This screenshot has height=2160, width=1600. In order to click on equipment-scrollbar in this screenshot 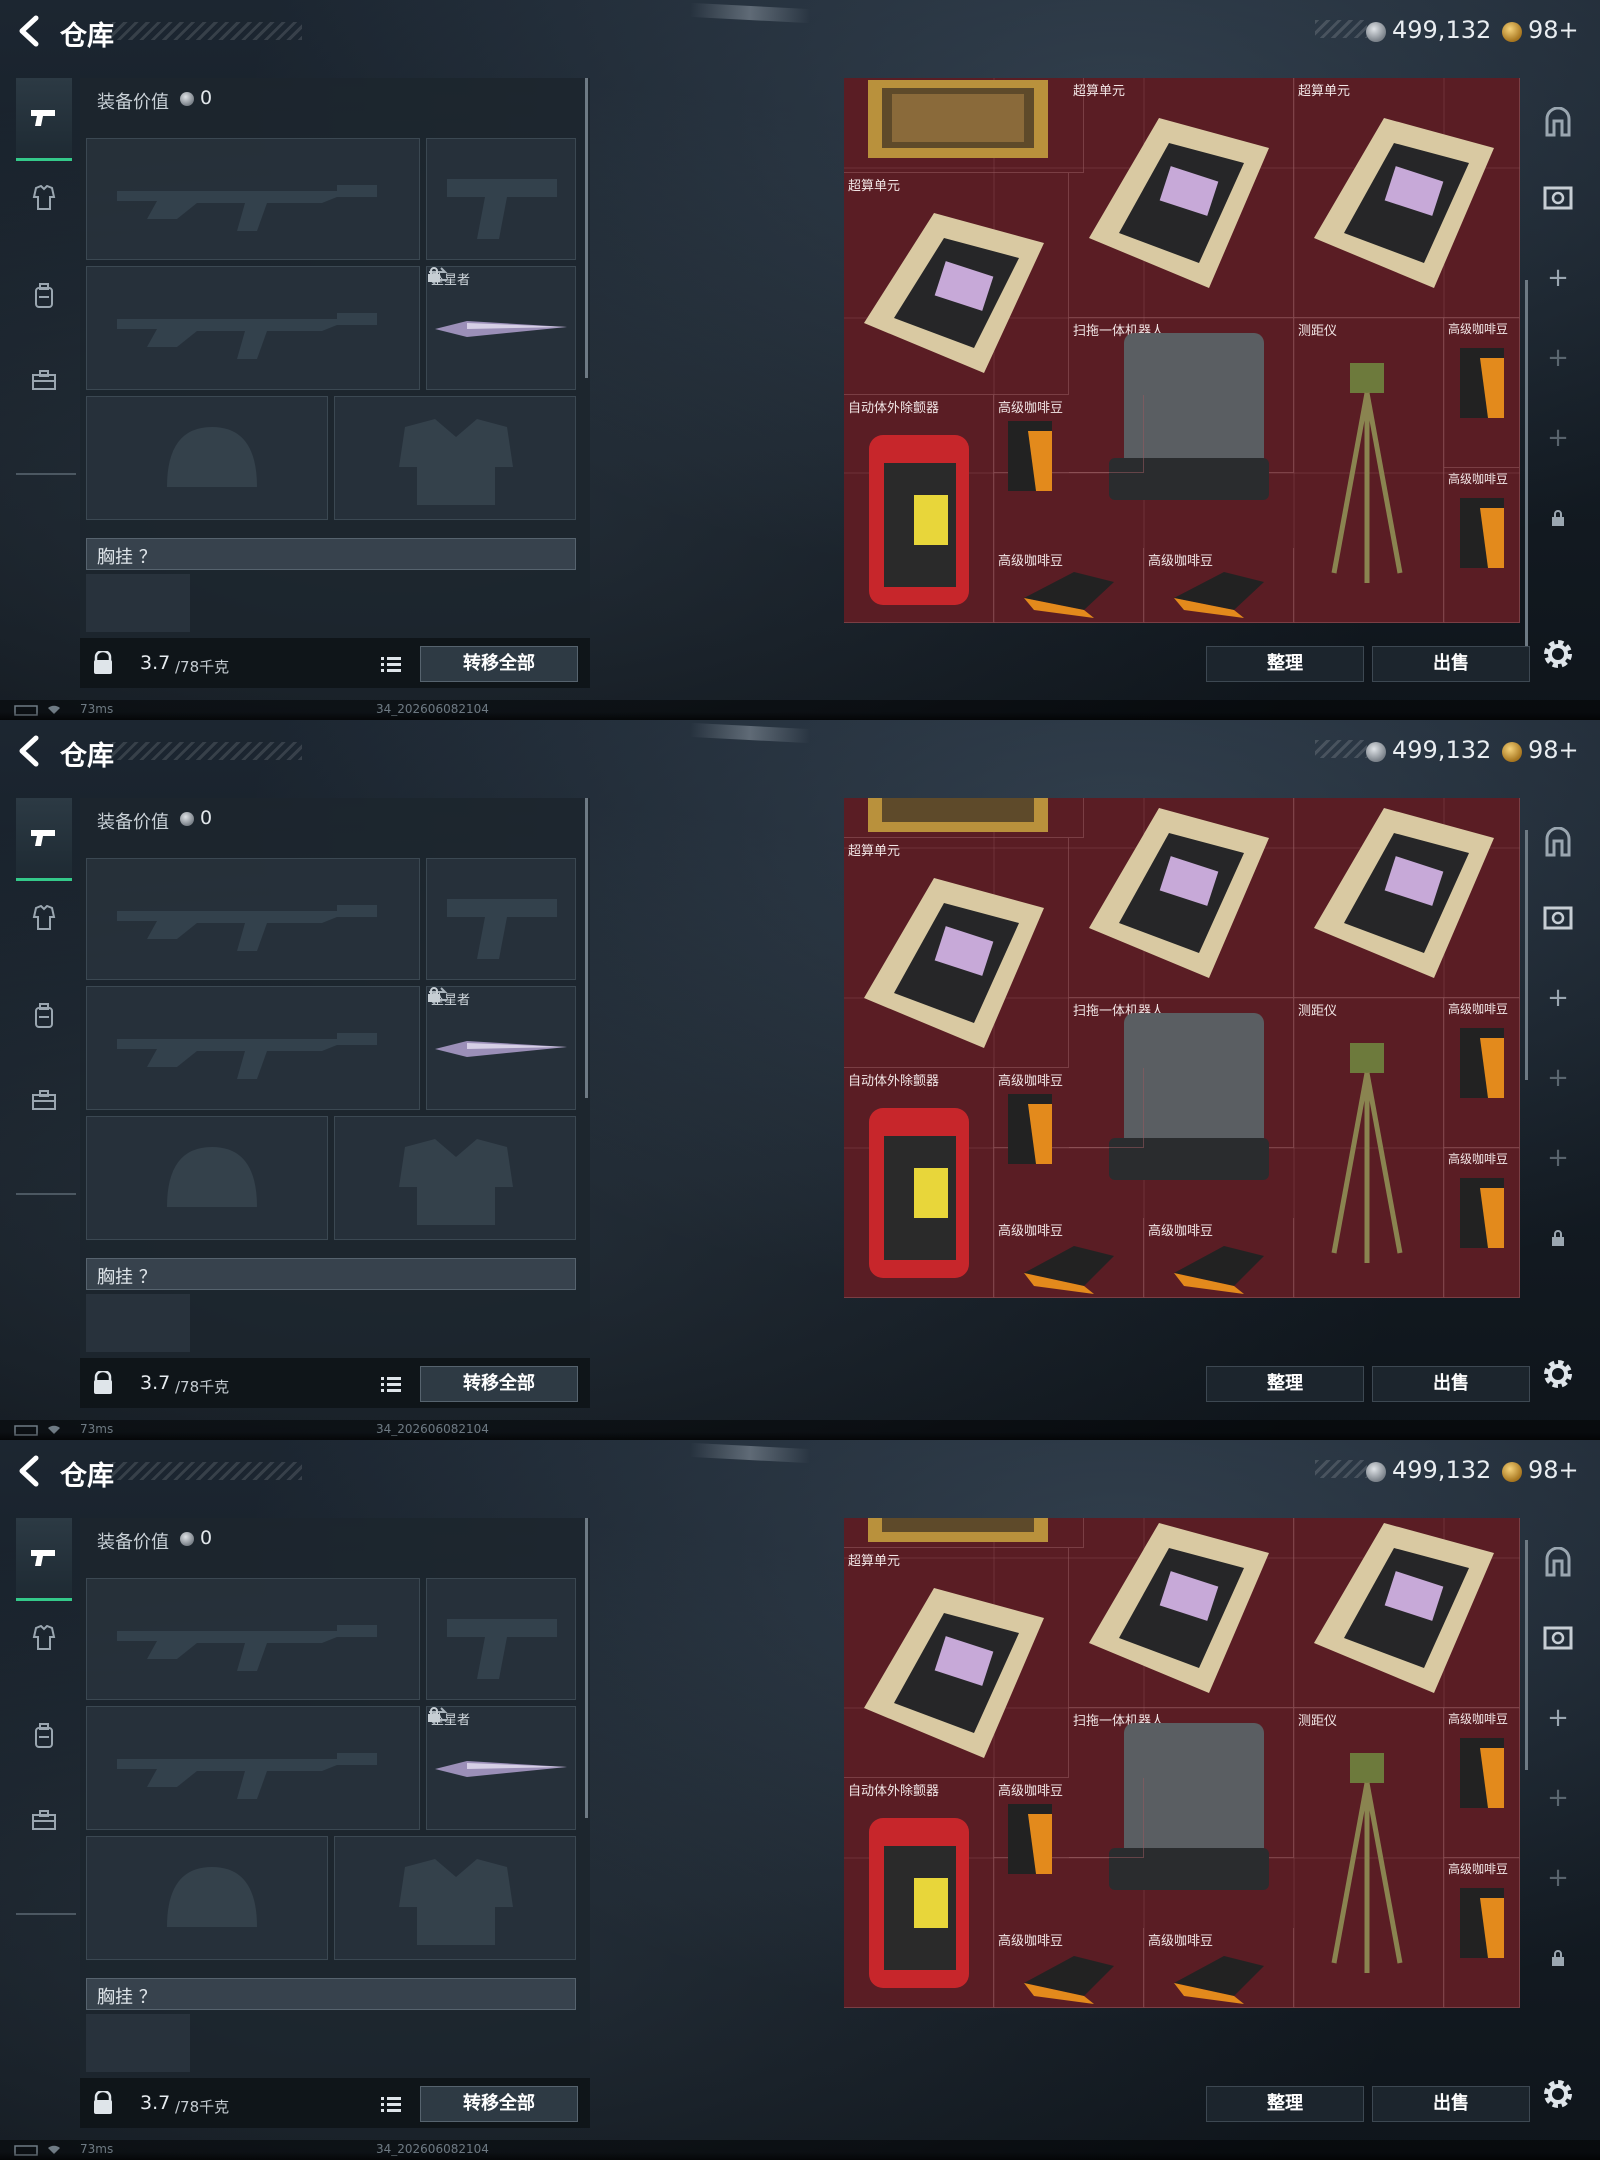, I will do `click(586, 228)`.